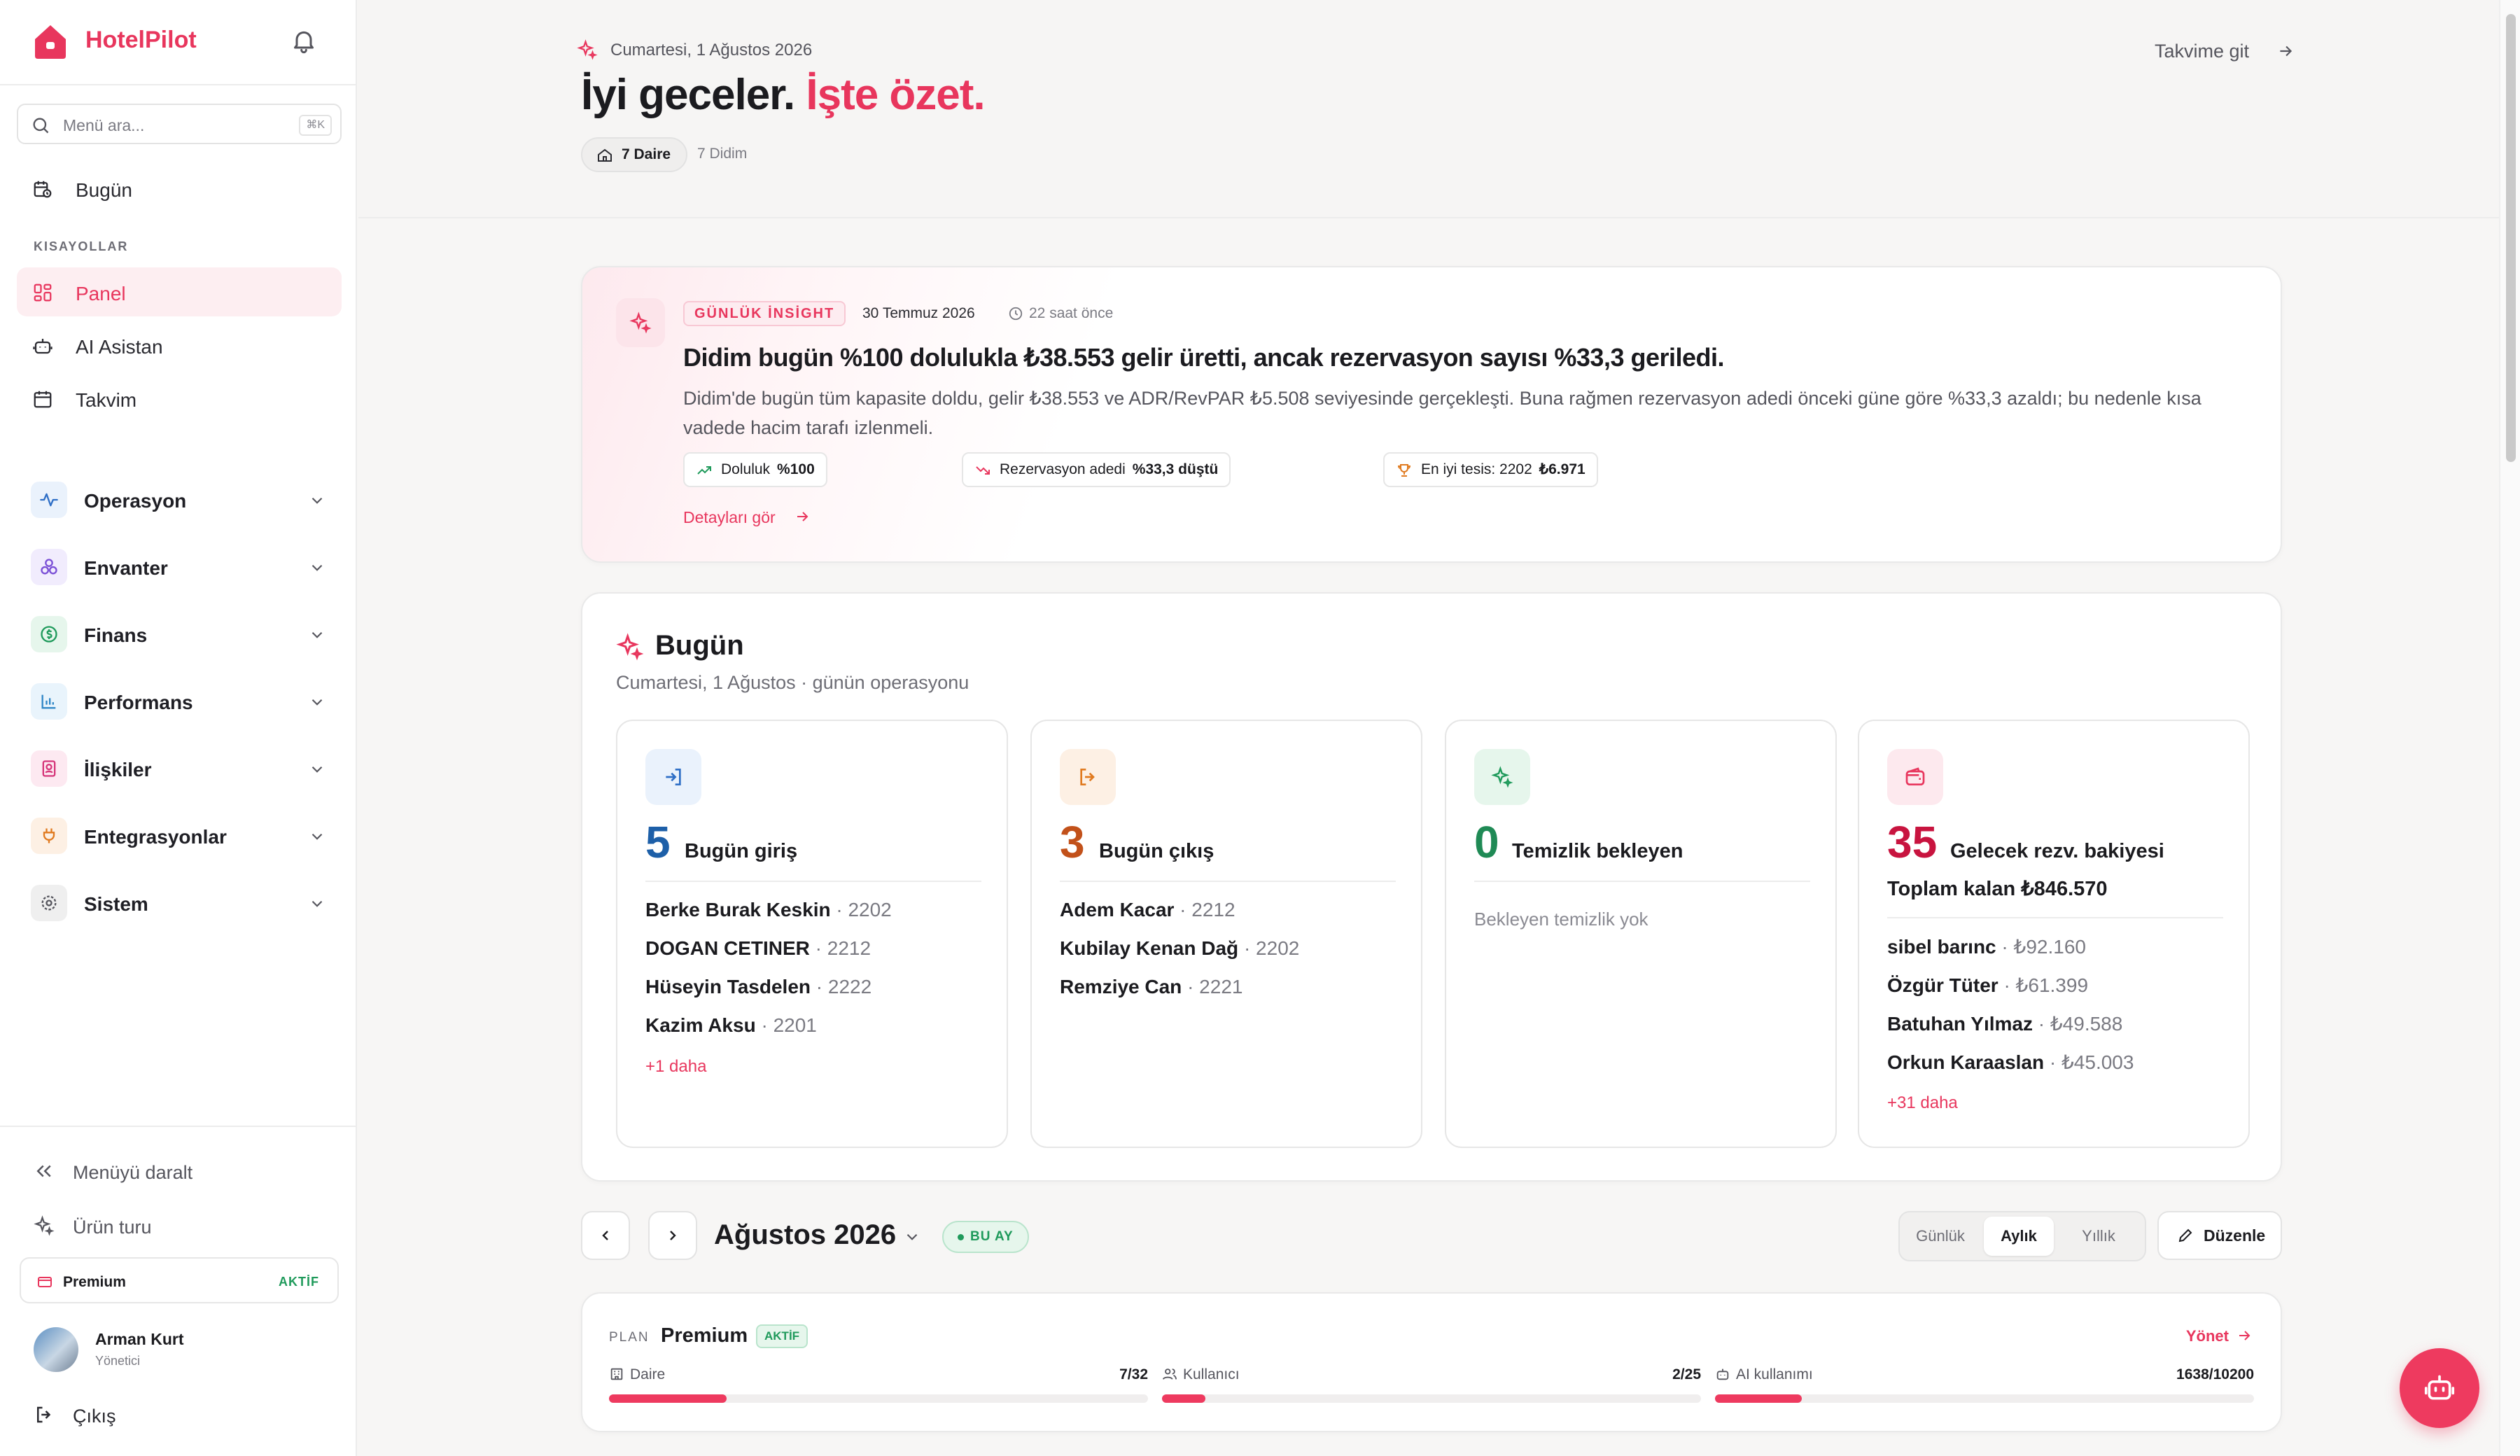 This screenshot has width=2520, height=1456. Describe the element at coordinates (1940, 1236) in the screenshot. I see `view-option-daily: Günlük` at that location.